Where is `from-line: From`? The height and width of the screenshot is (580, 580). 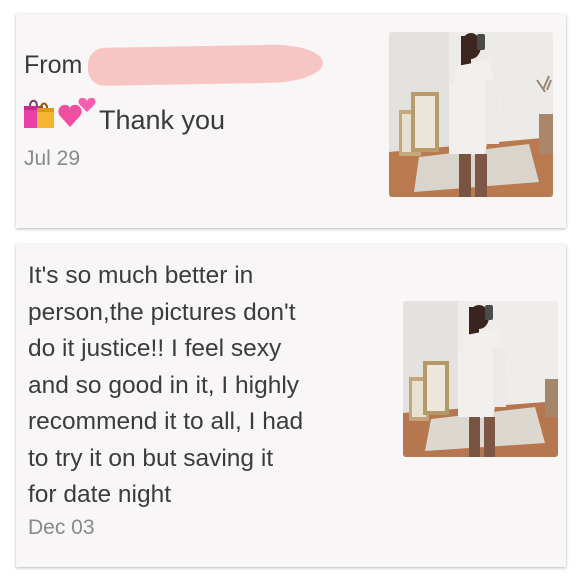 from-line: From is located at coordinates (174, 65).